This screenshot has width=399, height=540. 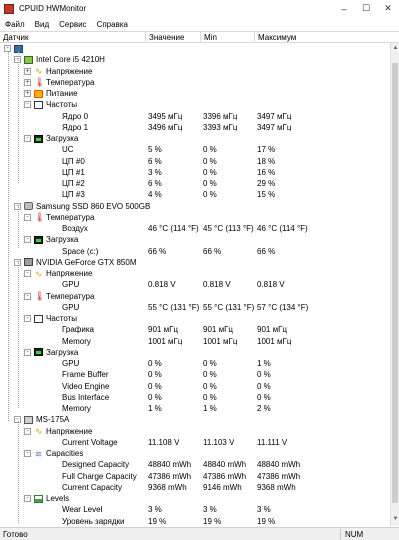 I want to click on window-title: CPUID HWMonitor, so click(x=53, y=8).